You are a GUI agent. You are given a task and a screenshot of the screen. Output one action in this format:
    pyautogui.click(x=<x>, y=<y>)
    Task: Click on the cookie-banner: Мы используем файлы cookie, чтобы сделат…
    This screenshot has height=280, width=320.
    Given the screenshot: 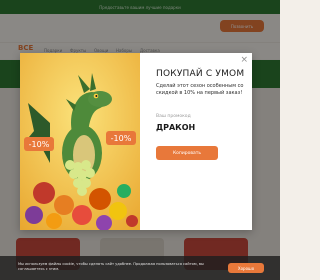 What is the action you would take?
    pyautogui.click(x=140, y=268)
    